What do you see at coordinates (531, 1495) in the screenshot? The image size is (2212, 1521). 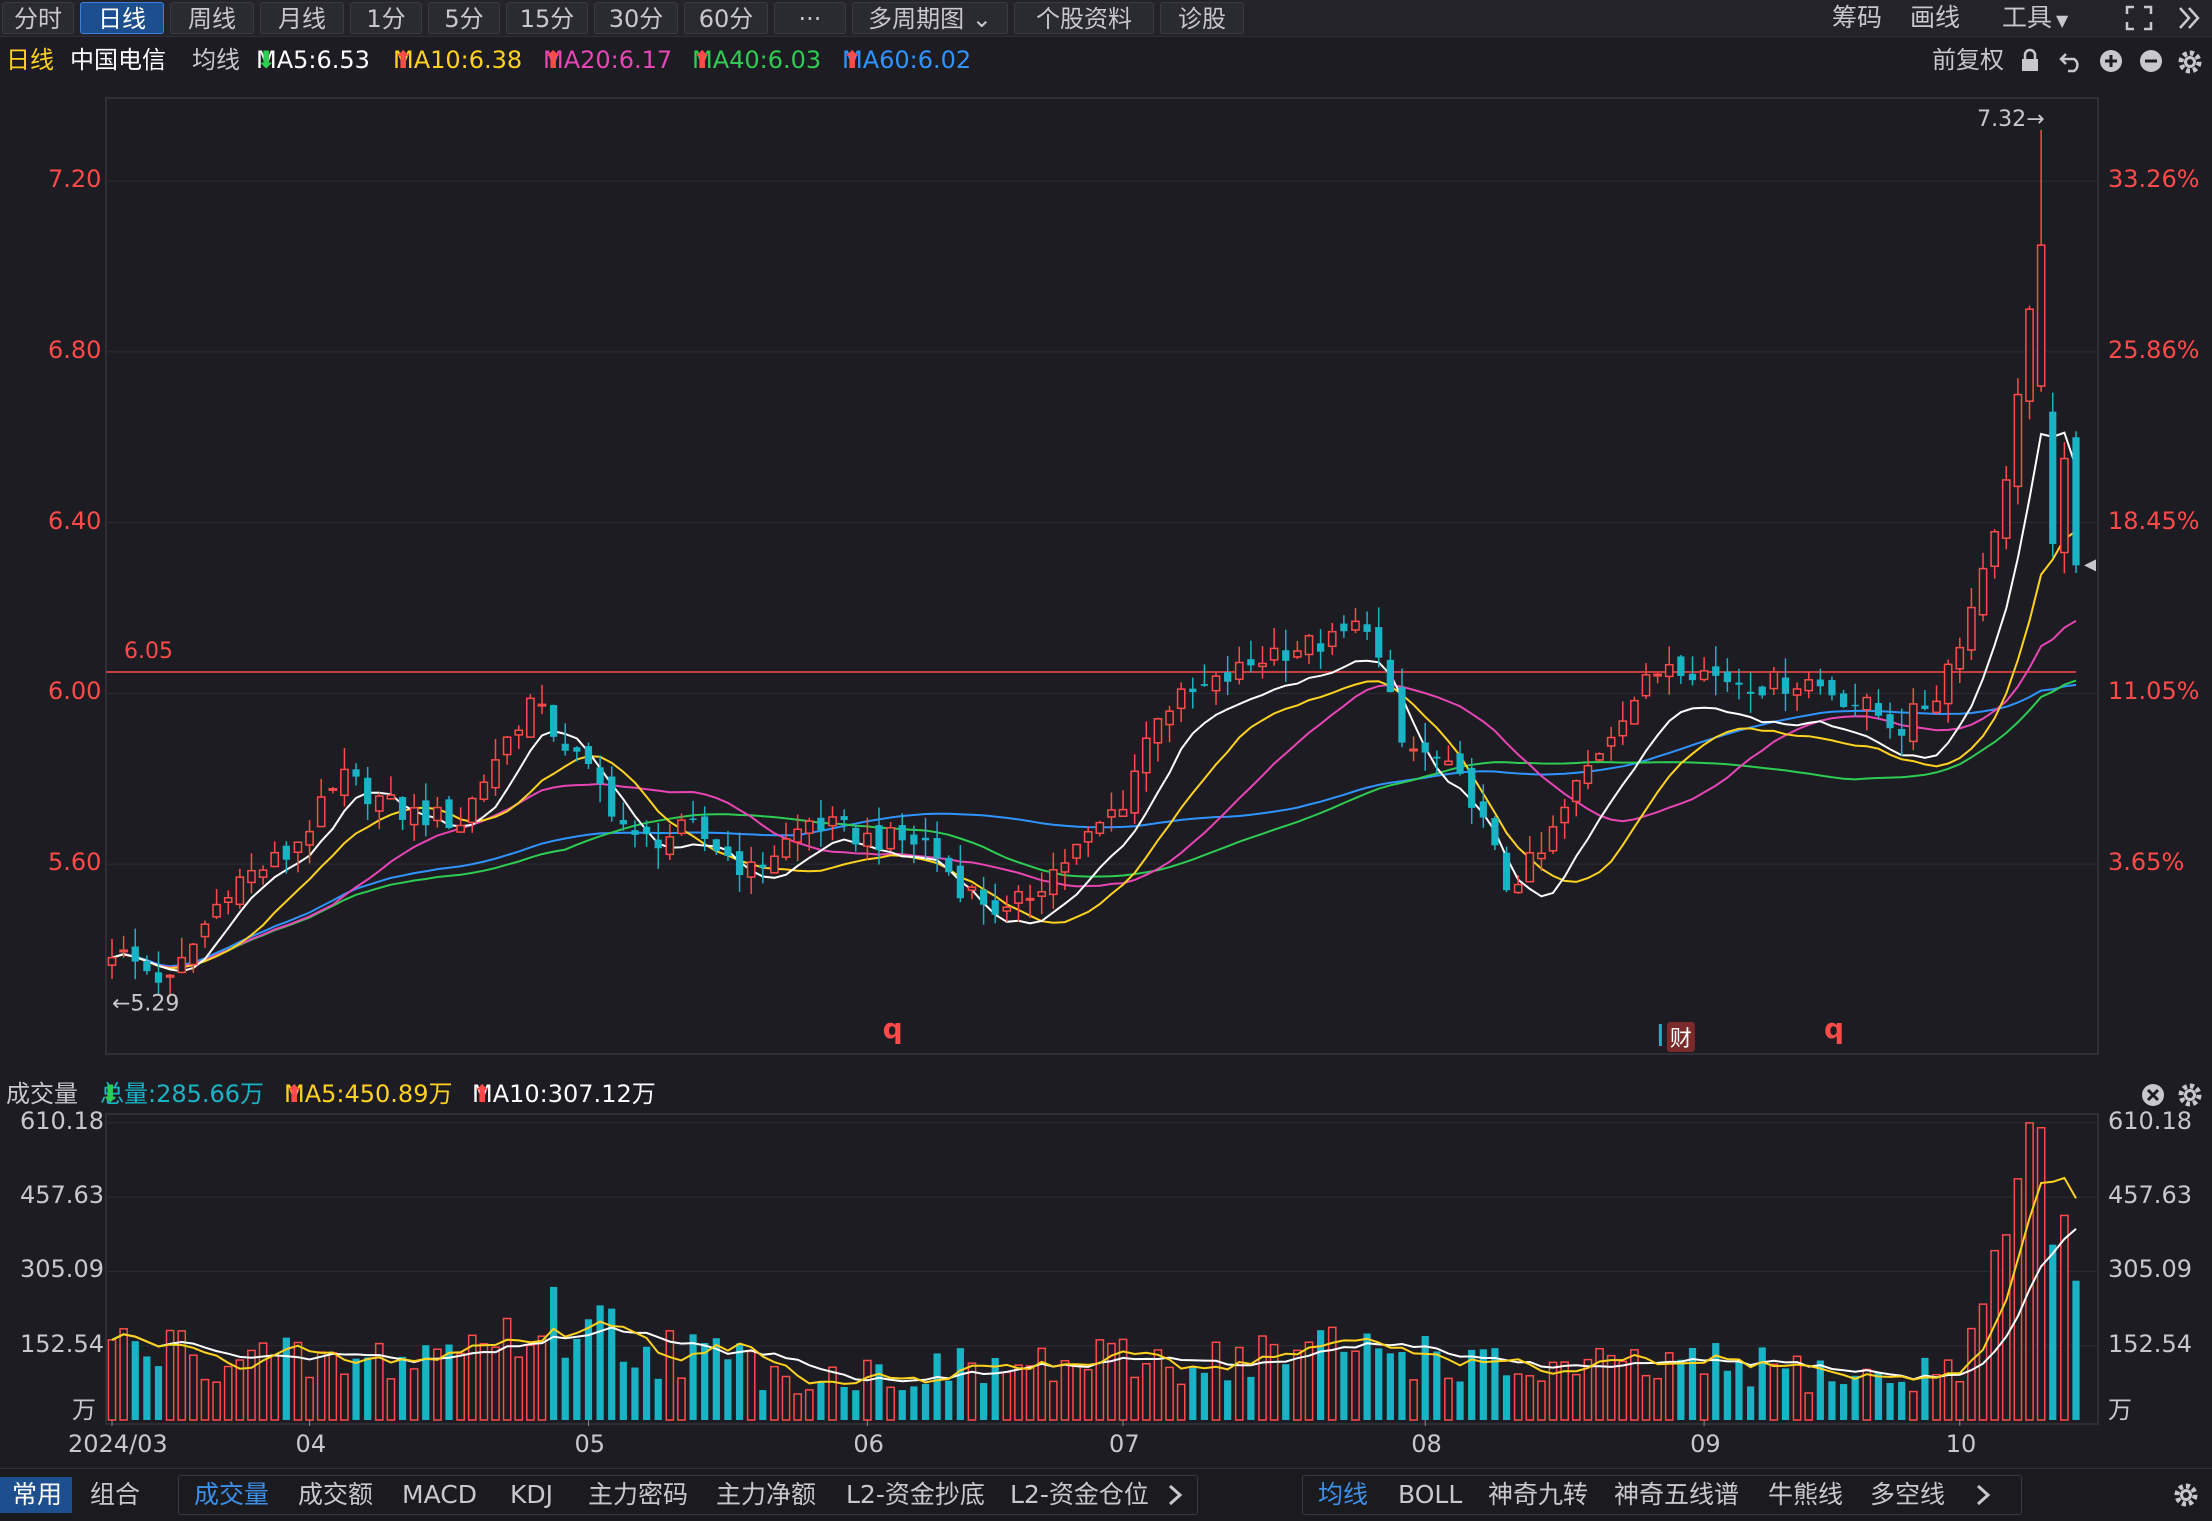 I see `indicator-tab-3: KDJ` at bounding box center [531, 1495].